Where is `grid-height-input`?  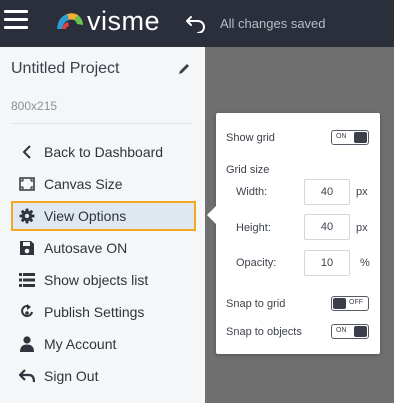 grid-height-input is located at coordinates (327, 227).